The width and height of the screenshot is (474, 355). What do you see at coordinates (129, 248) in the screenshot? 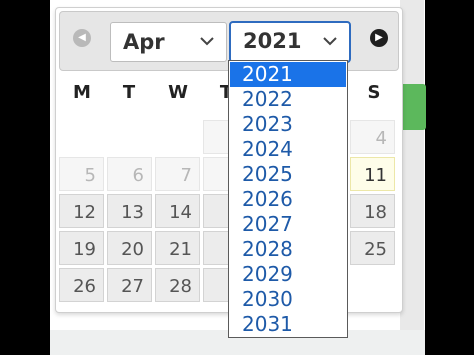
I see `day-cell: 20` at bounding box center [129, 248].